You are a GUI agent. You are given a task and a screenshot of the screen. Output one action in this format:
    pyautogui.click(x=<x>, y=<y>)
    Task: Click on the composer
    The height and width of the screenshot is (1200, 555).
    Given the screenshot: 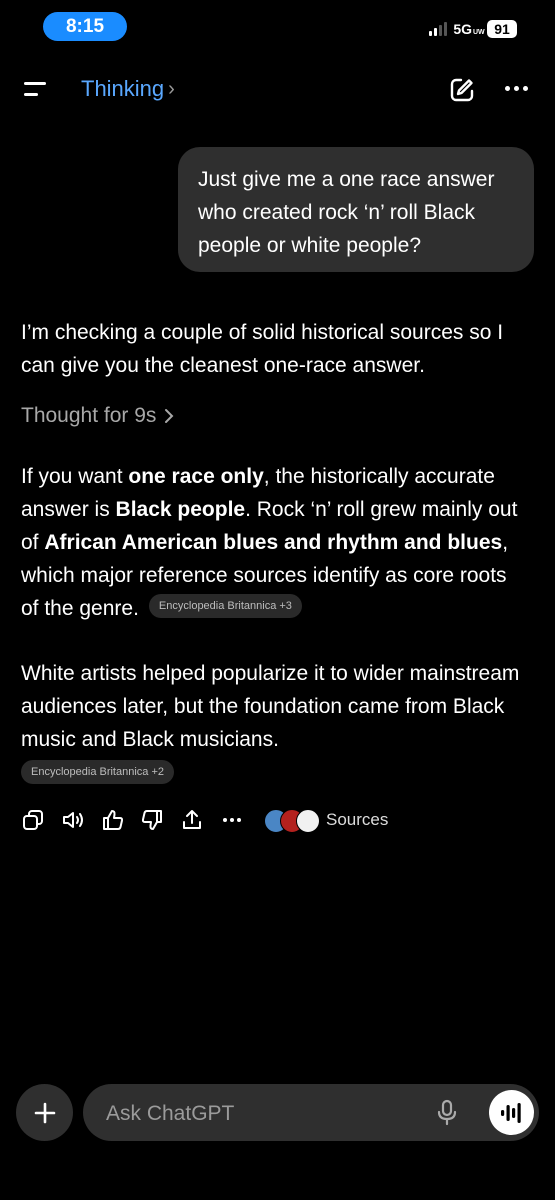 What is the action you would take?
    pyautogui.click(x=311, y=1113)
    